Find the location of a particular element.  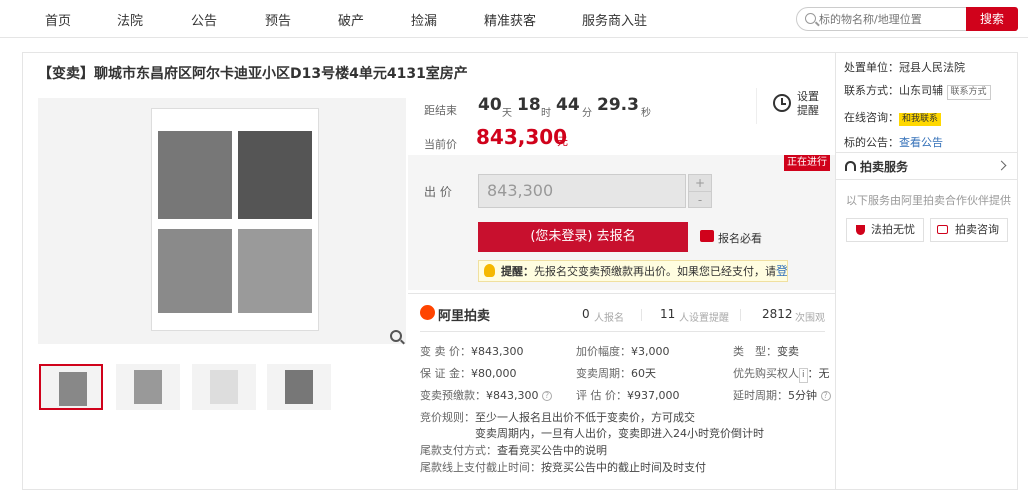

login-link: 登录 is located at coordinates (781, 271).